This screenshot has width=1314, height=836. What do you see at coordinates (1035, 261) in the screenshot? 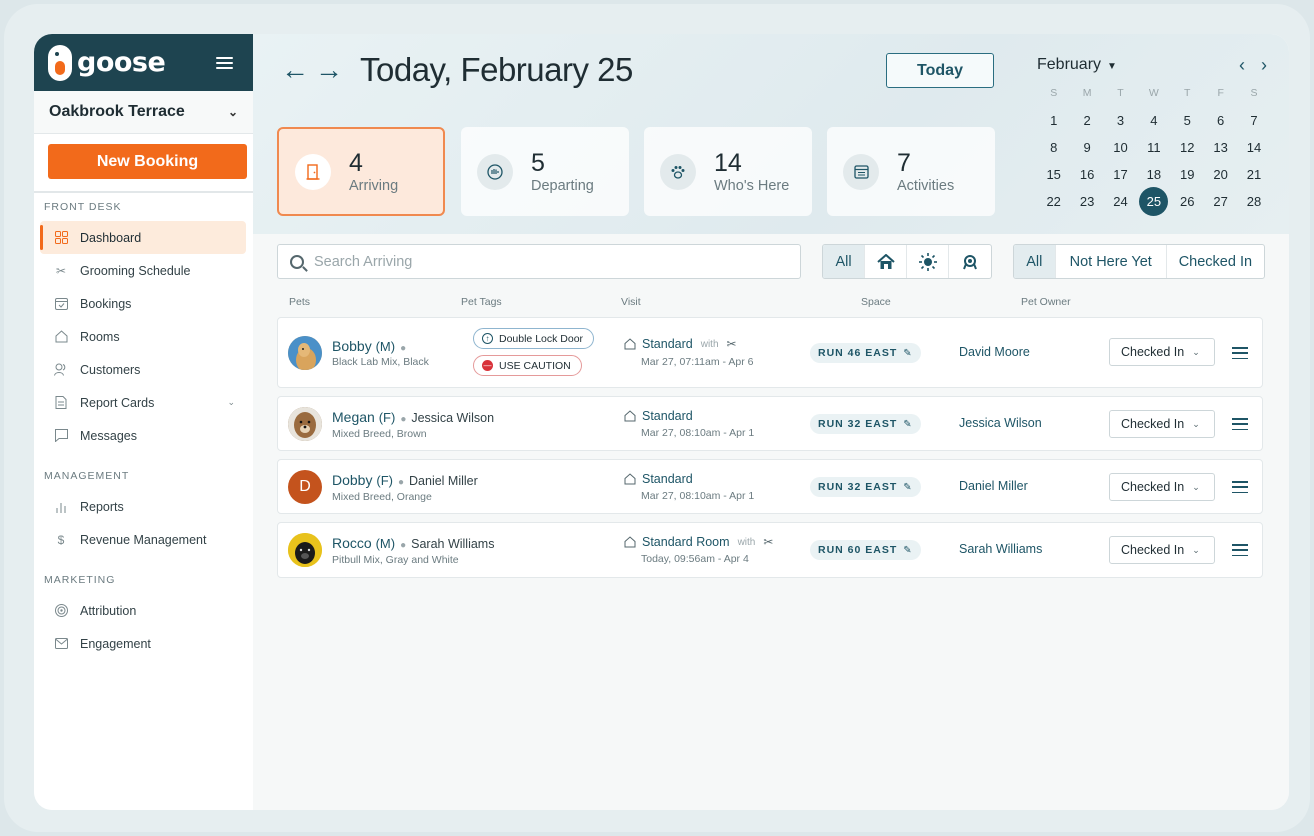
I see `status-filter-all: All` at bounding box center [1035, 261].